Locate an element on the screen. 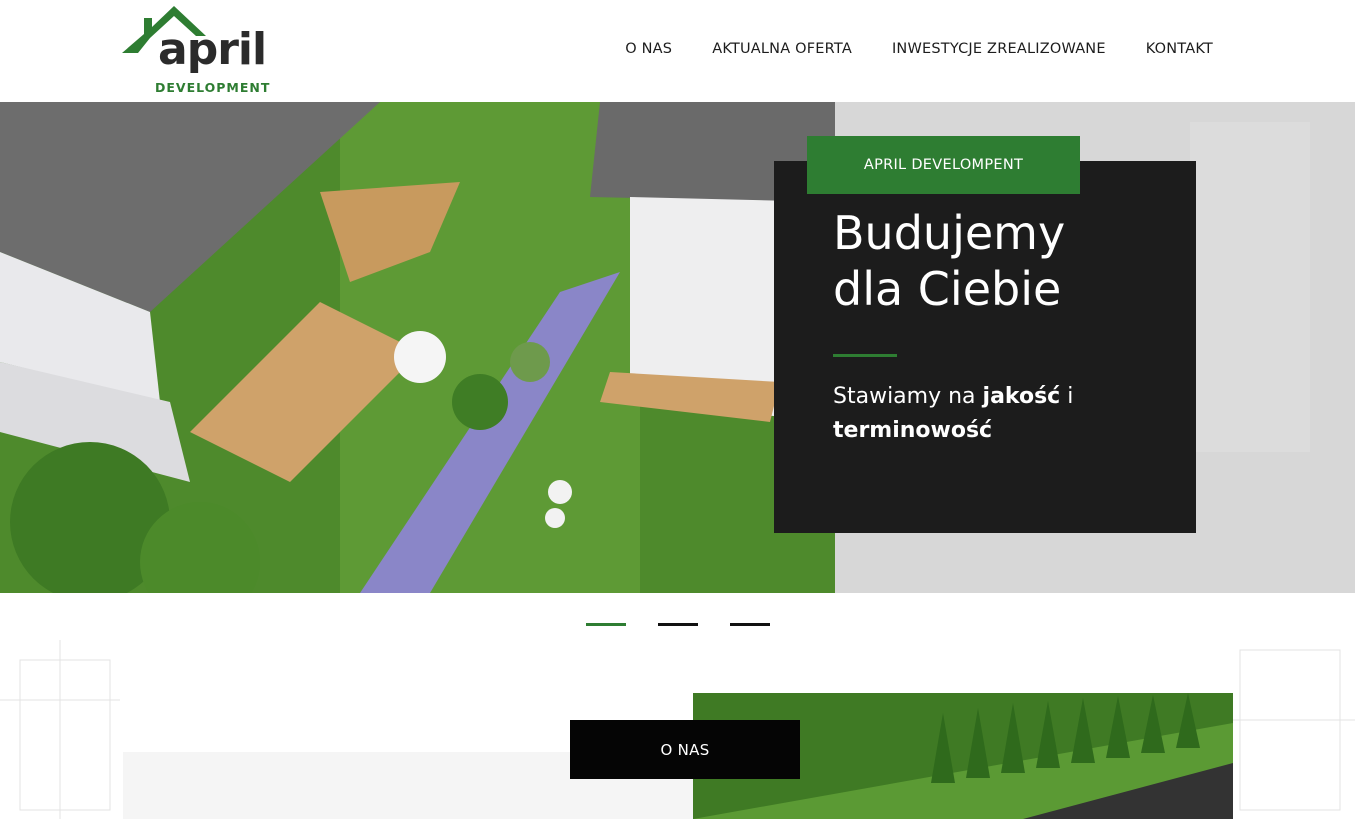 The image size is (1355, 819). logo-wordmark: april is located at coordinates (212, 49).